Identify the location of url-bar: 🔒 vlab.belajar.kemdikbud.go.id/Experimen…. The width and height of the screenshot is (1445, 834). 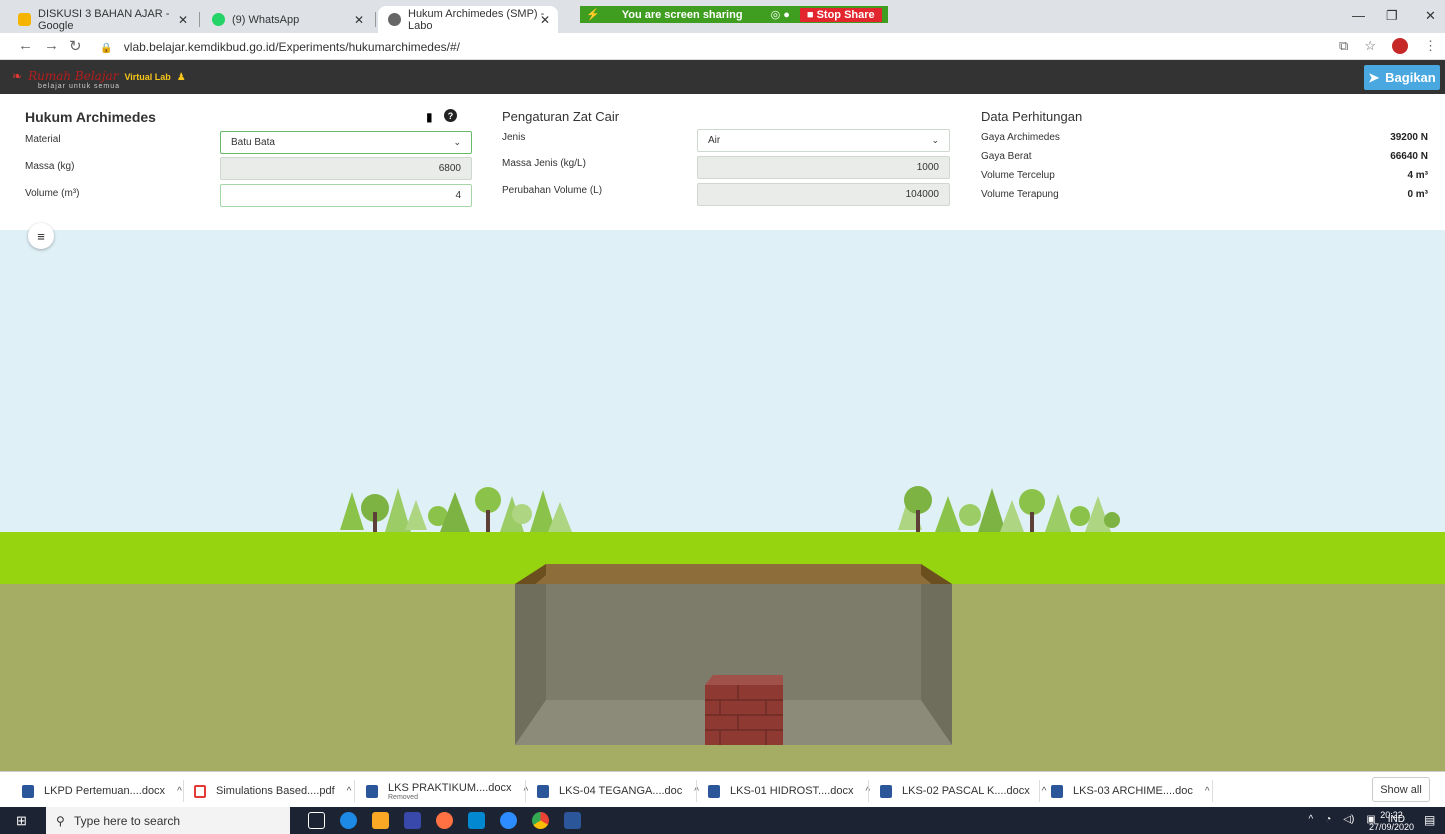
(280, 47).